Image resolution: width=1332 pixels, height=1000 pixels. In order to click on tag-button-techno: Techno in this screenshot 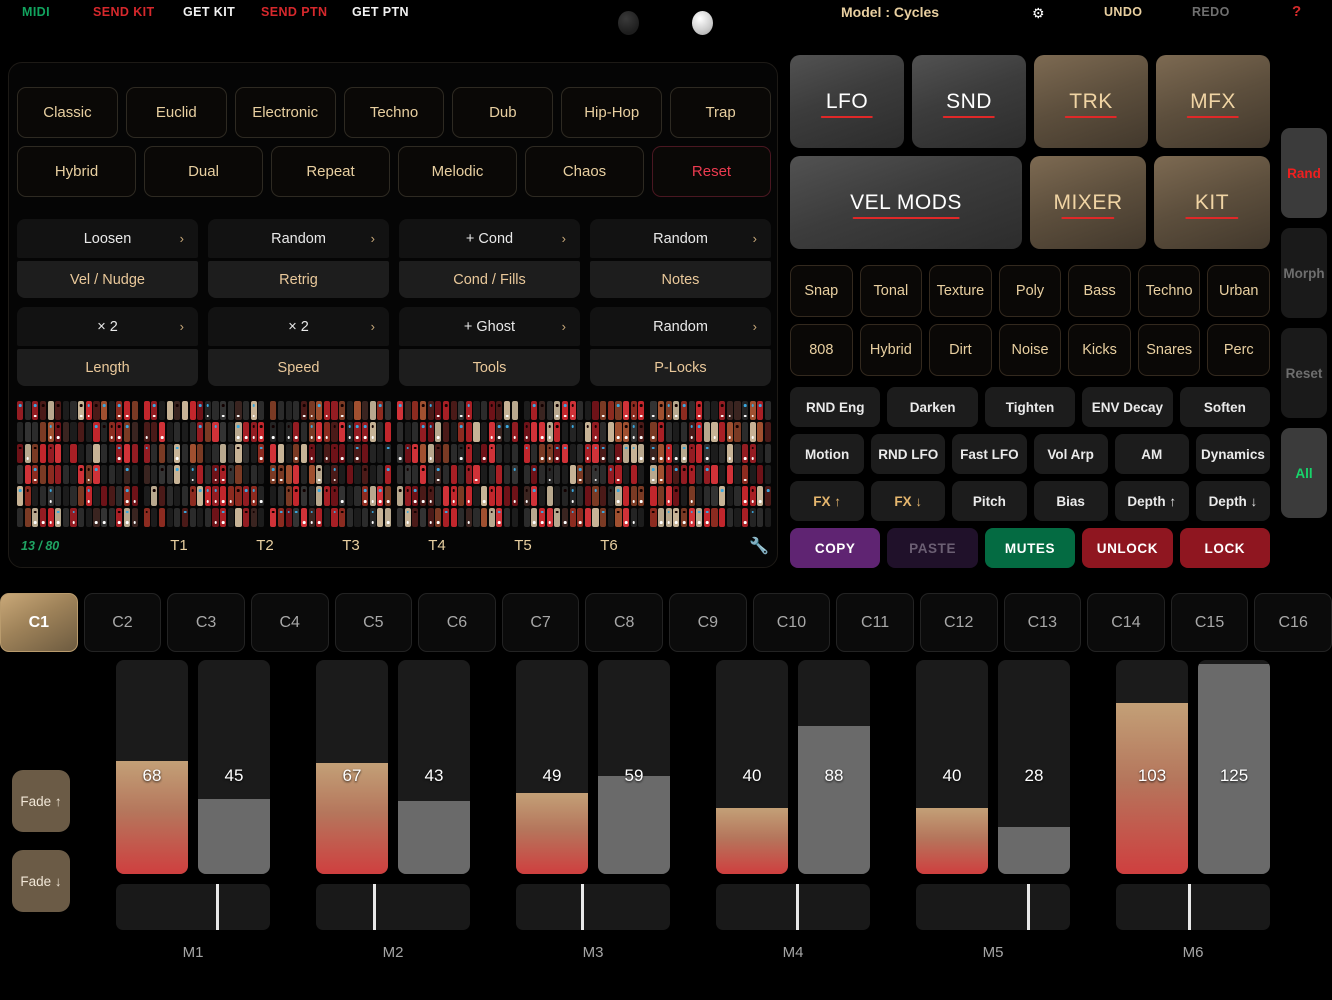, I will do `click(1169, 291)`.